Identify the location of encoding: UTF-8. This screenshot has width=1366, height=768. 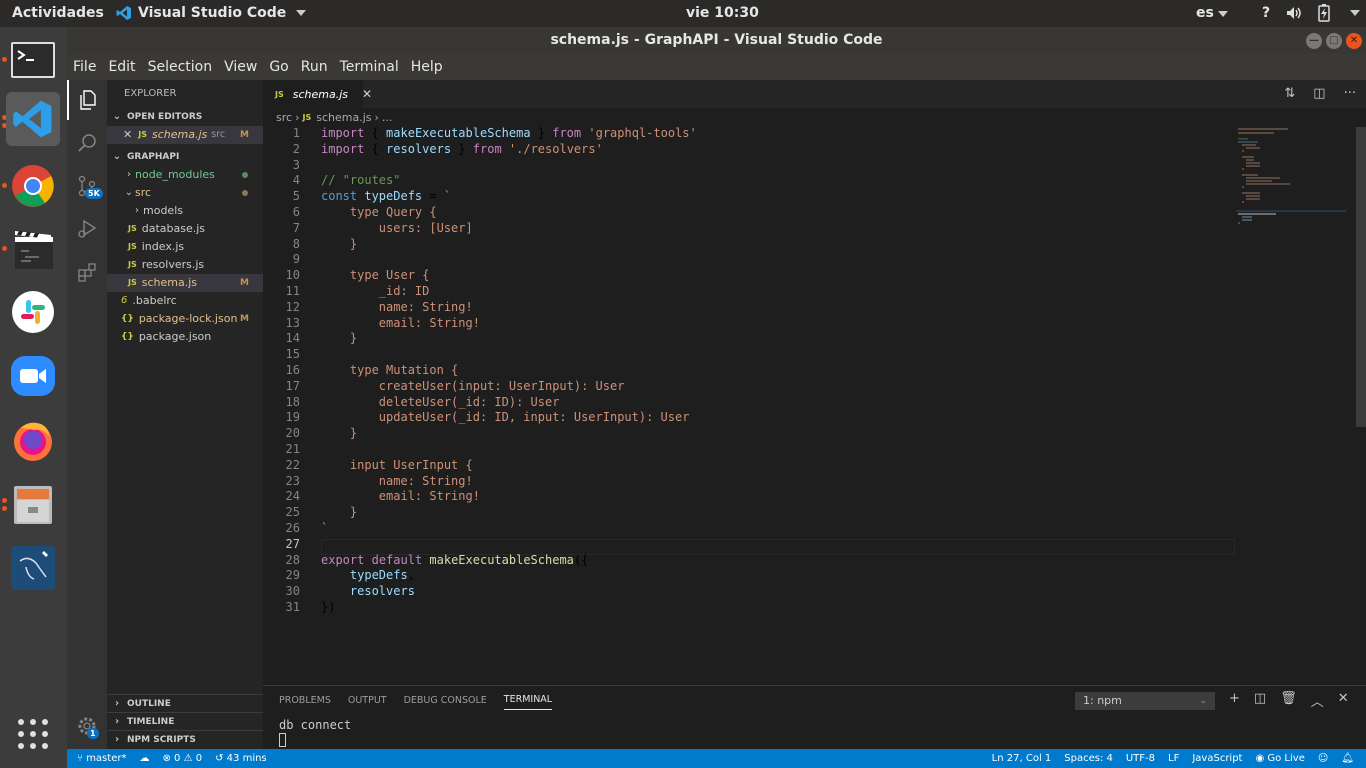
(1140, 758).